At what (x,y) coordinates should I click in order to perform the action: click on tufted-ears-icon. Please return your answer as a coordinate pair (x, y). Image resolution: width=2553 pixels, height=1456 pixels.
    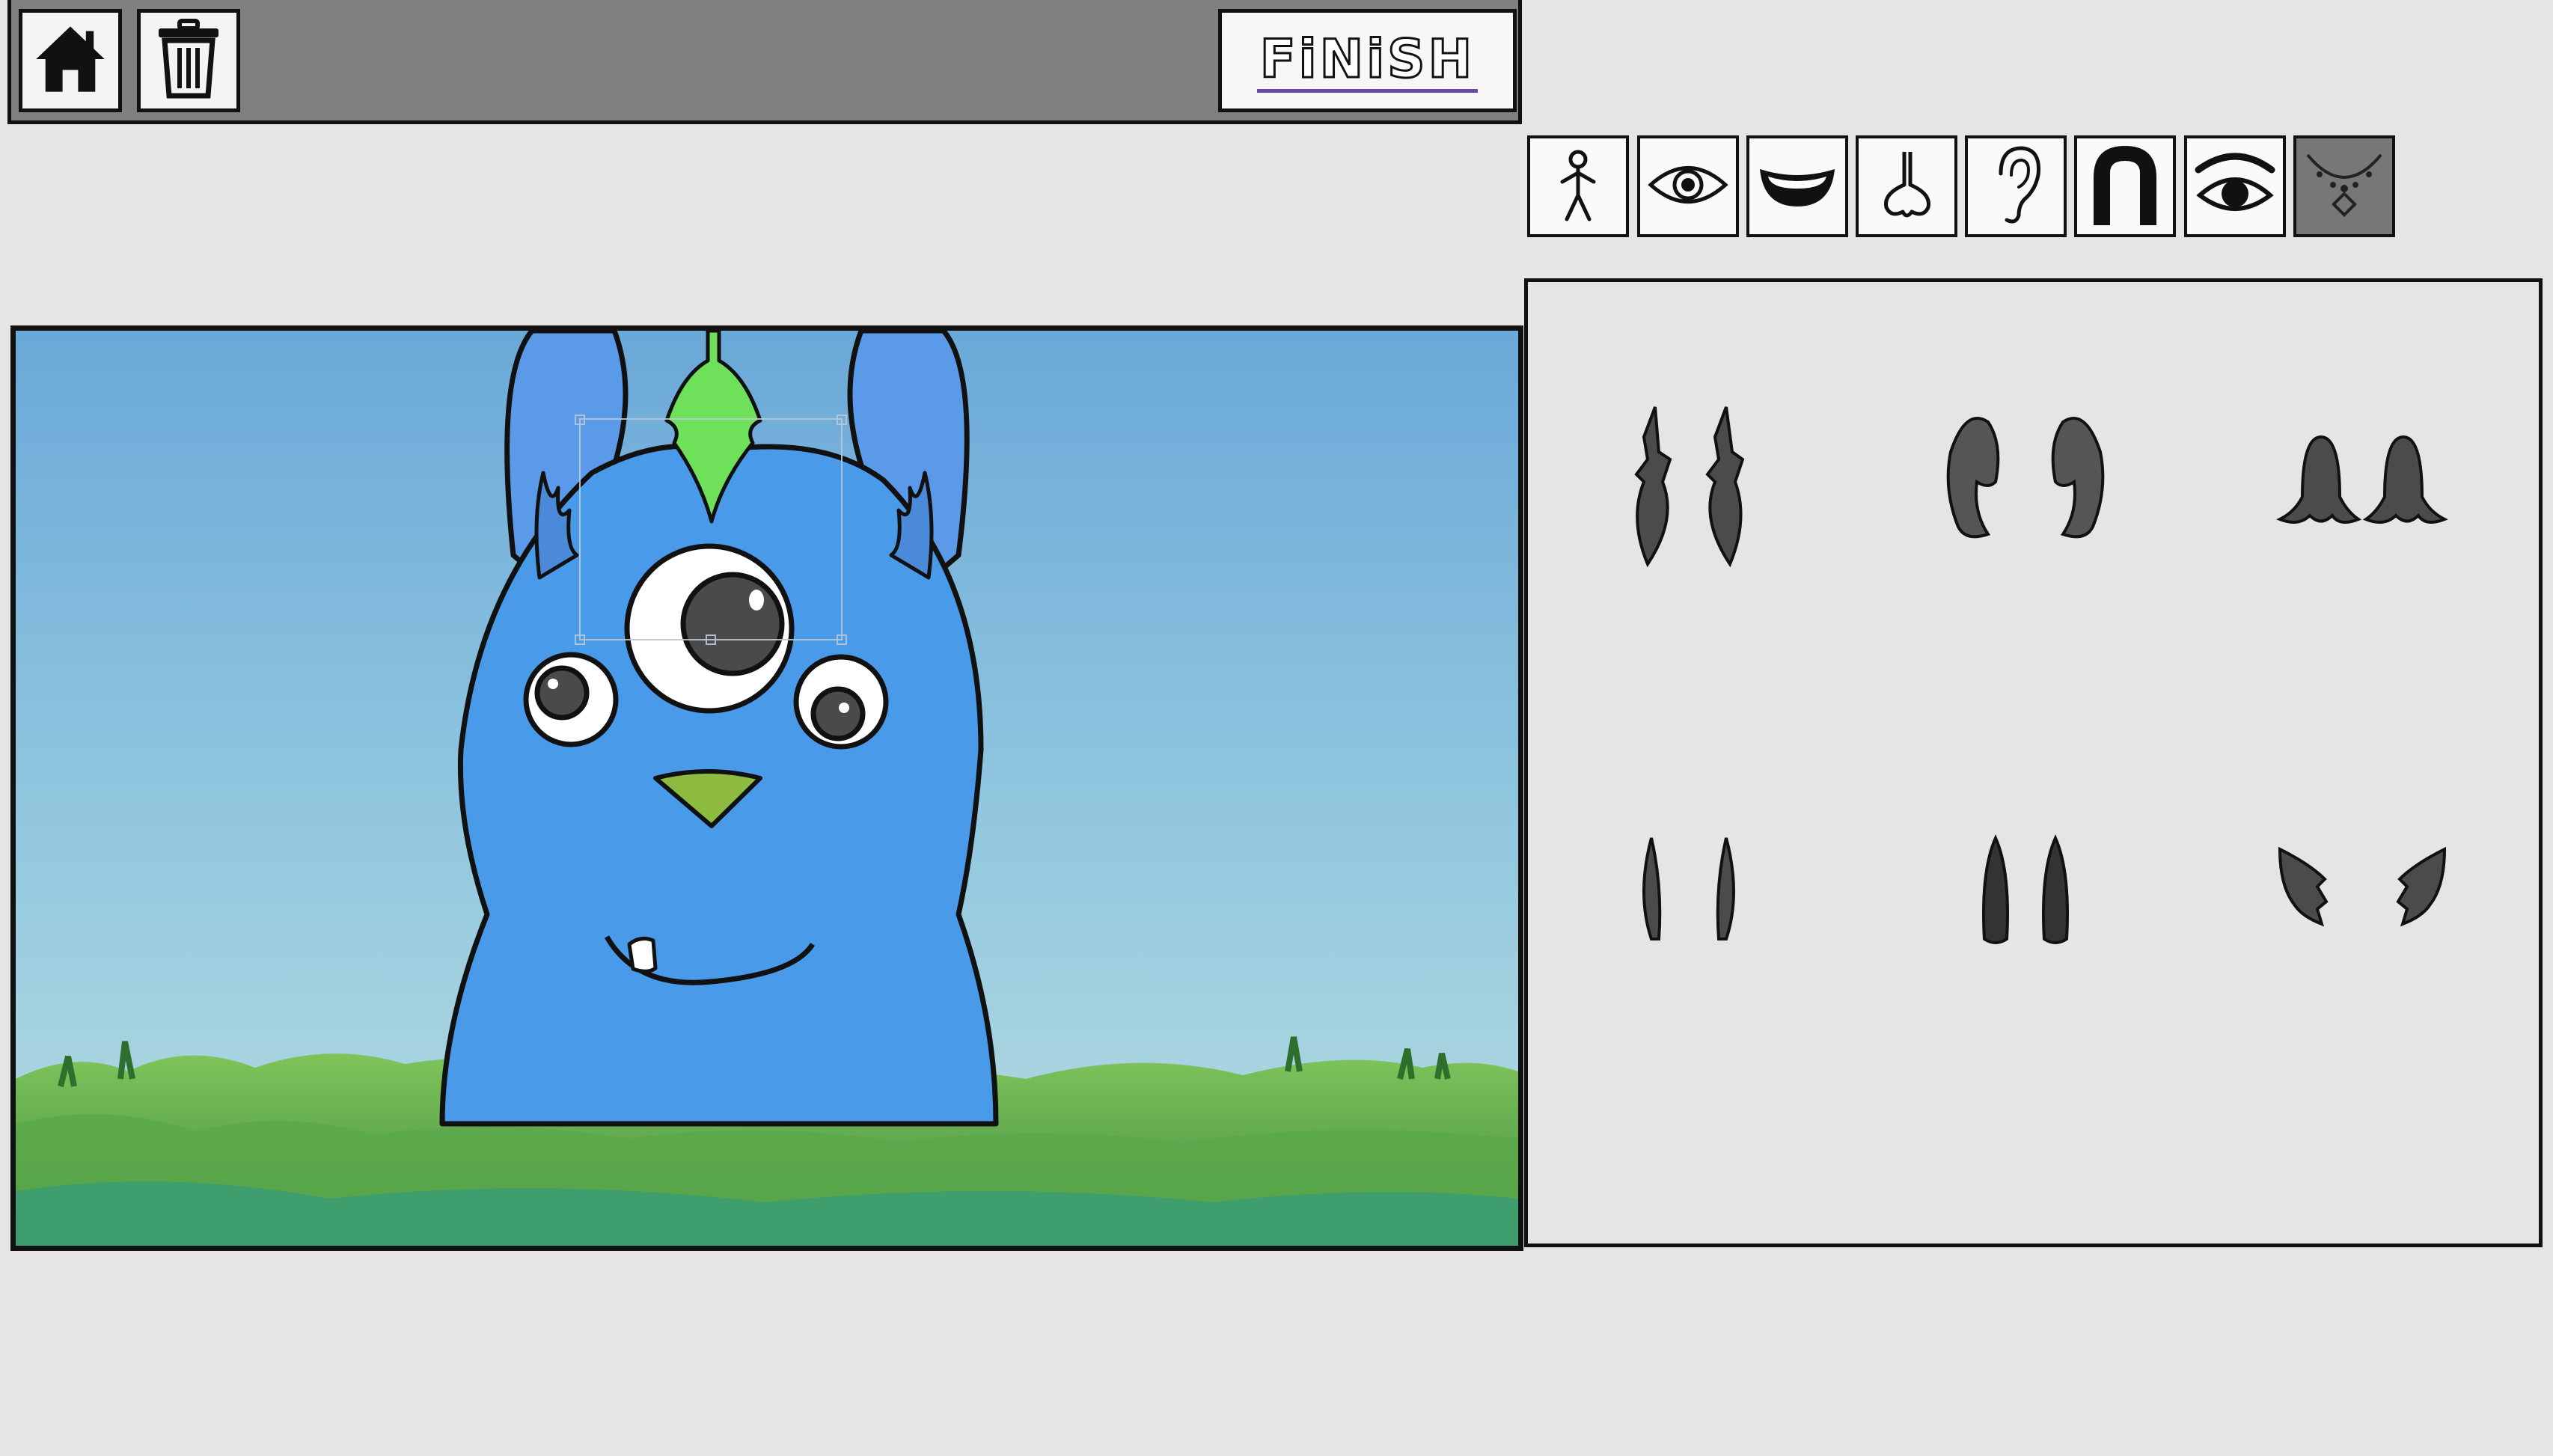
    Looking at the image, I should click on (2362, 886).